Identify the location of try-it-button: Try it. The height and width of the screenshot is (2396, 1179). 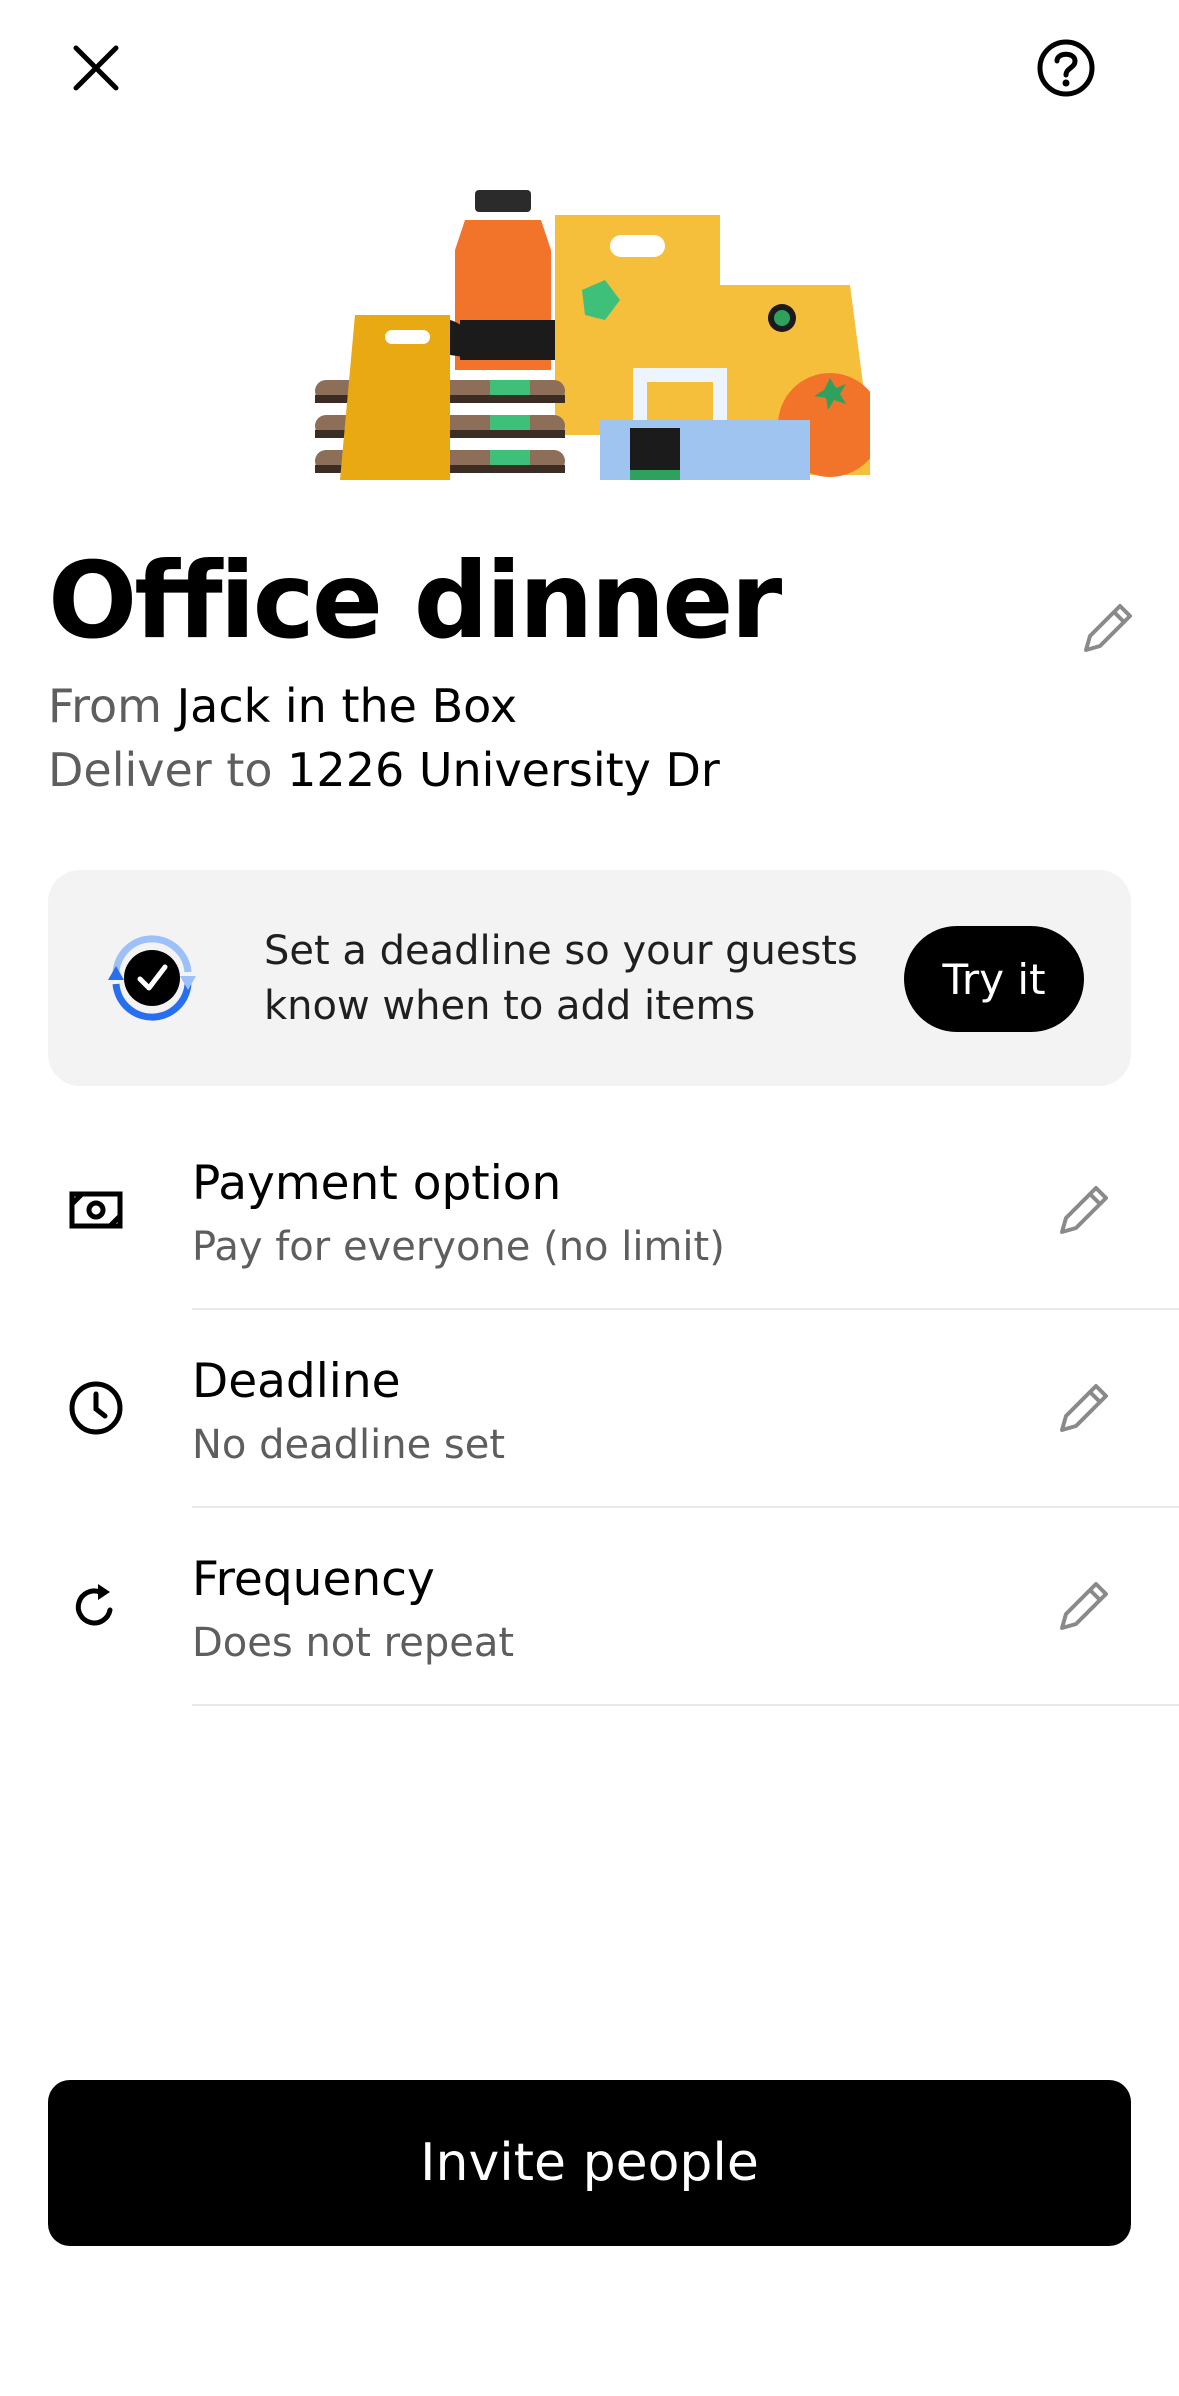
(994, 979).